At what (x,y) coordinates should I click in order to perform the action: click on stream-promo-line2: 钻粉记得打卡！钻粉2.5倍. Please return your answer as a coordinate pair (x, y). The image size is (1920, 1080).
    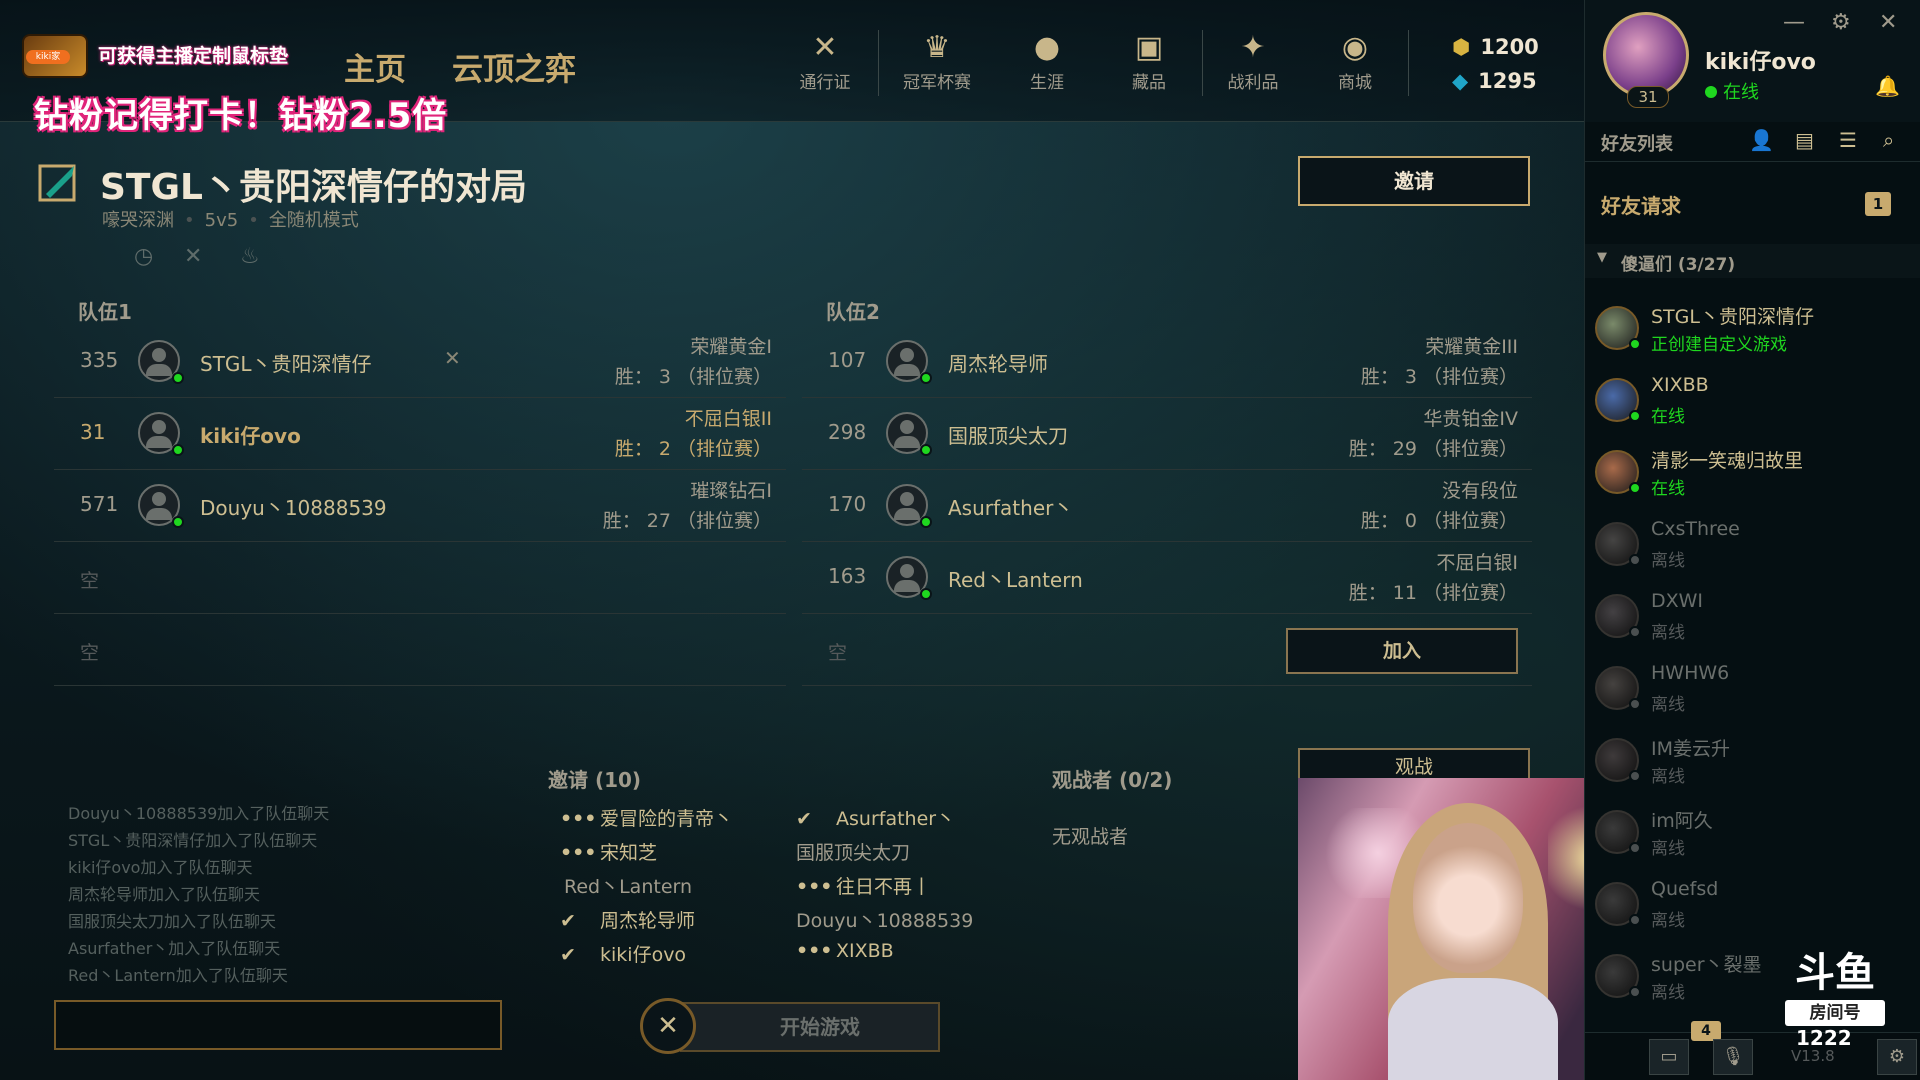
    Looking at the image, I should click on (241, 116).